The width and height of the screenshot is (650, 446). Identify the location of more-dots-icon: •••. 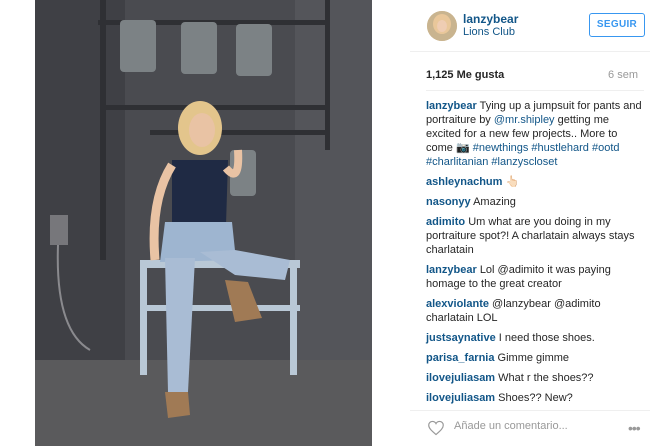
(634, 428).